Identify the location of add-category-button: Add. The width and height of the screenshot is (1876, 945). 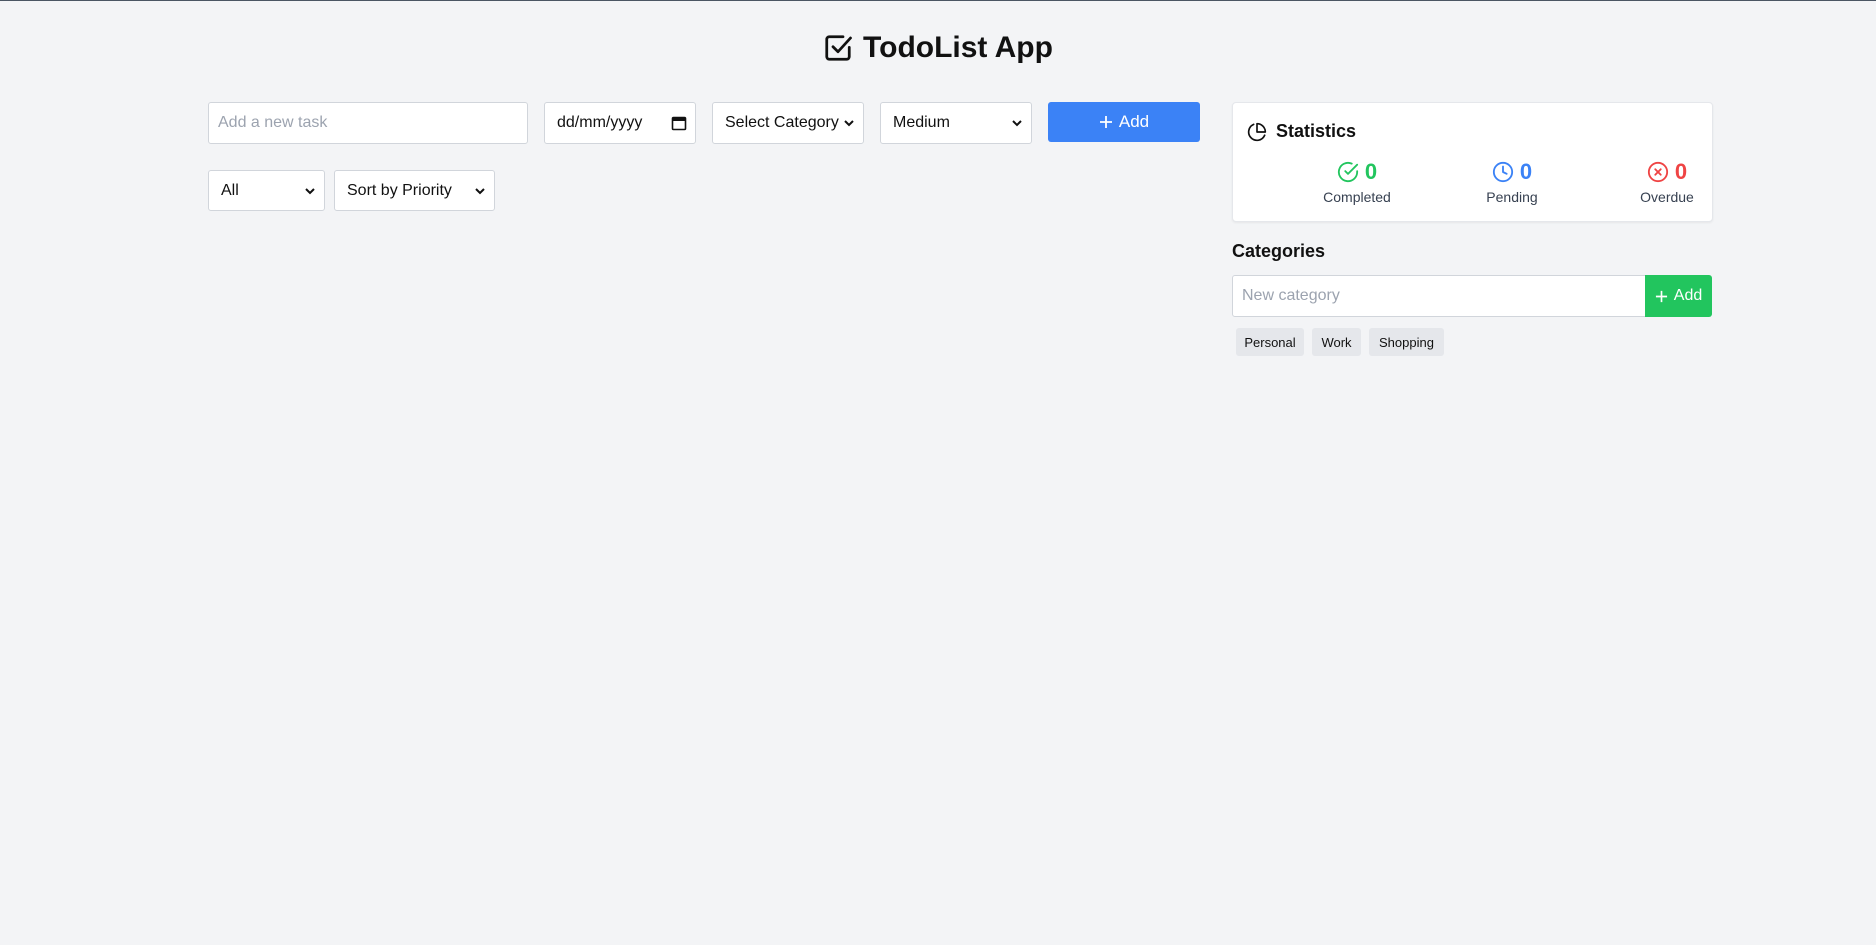
(1678, 296).